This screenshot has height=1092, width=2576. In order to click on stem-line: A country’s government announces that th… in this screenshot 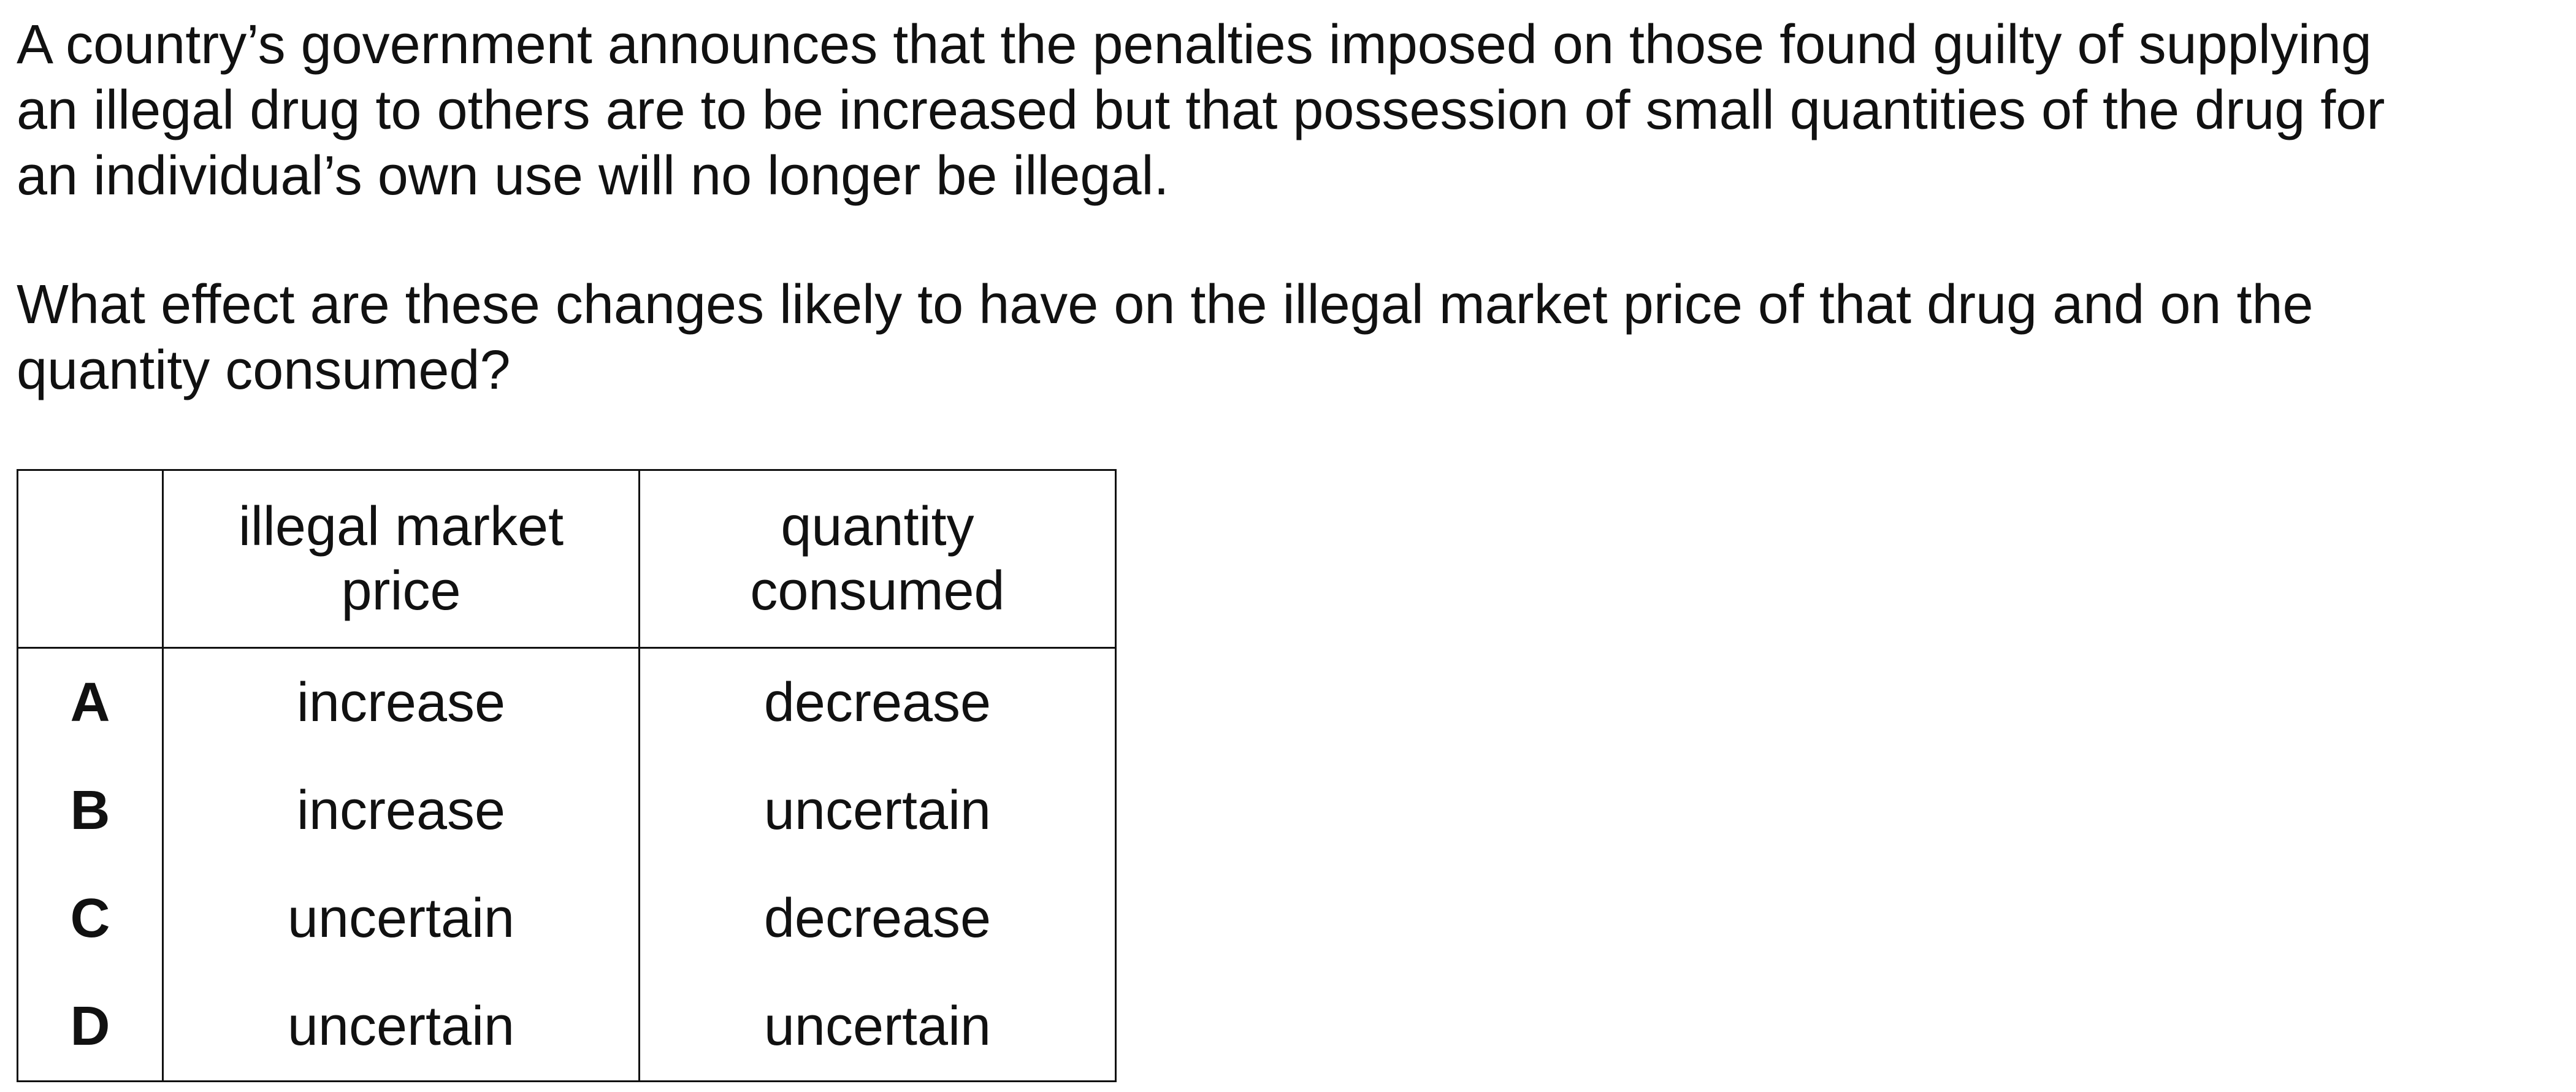, I will do `click(1194, 44)`.